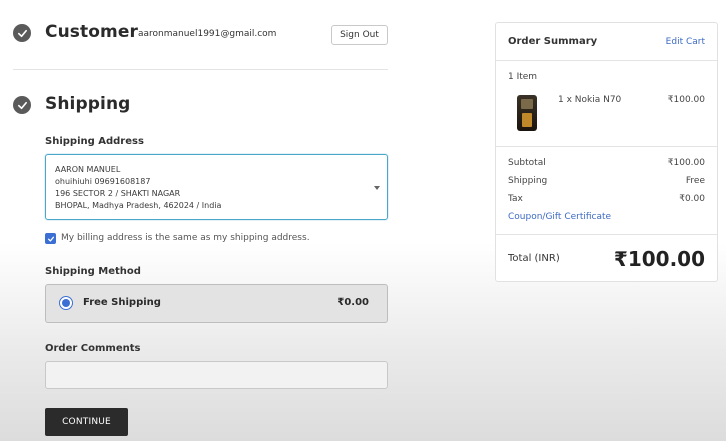 Image resolution: width=726 pixels, height=441 pixels. I want to click on sign-out-button: Sign Out, so click(359, 35).